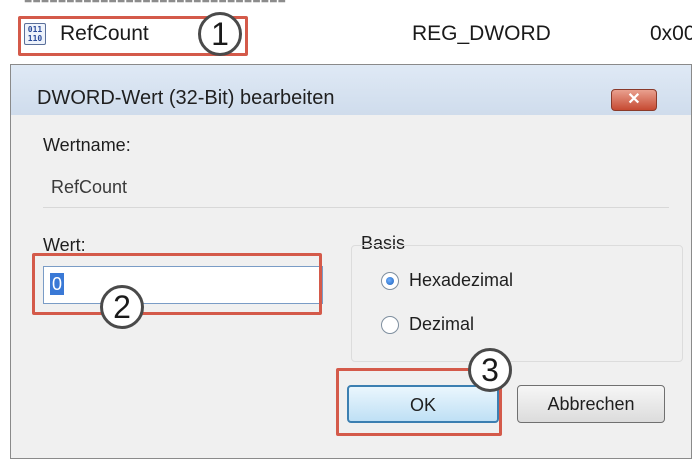  Describe the element at coordinates (356, 187) in the screenshot. I see `value-name-field: RefCount` at that location.